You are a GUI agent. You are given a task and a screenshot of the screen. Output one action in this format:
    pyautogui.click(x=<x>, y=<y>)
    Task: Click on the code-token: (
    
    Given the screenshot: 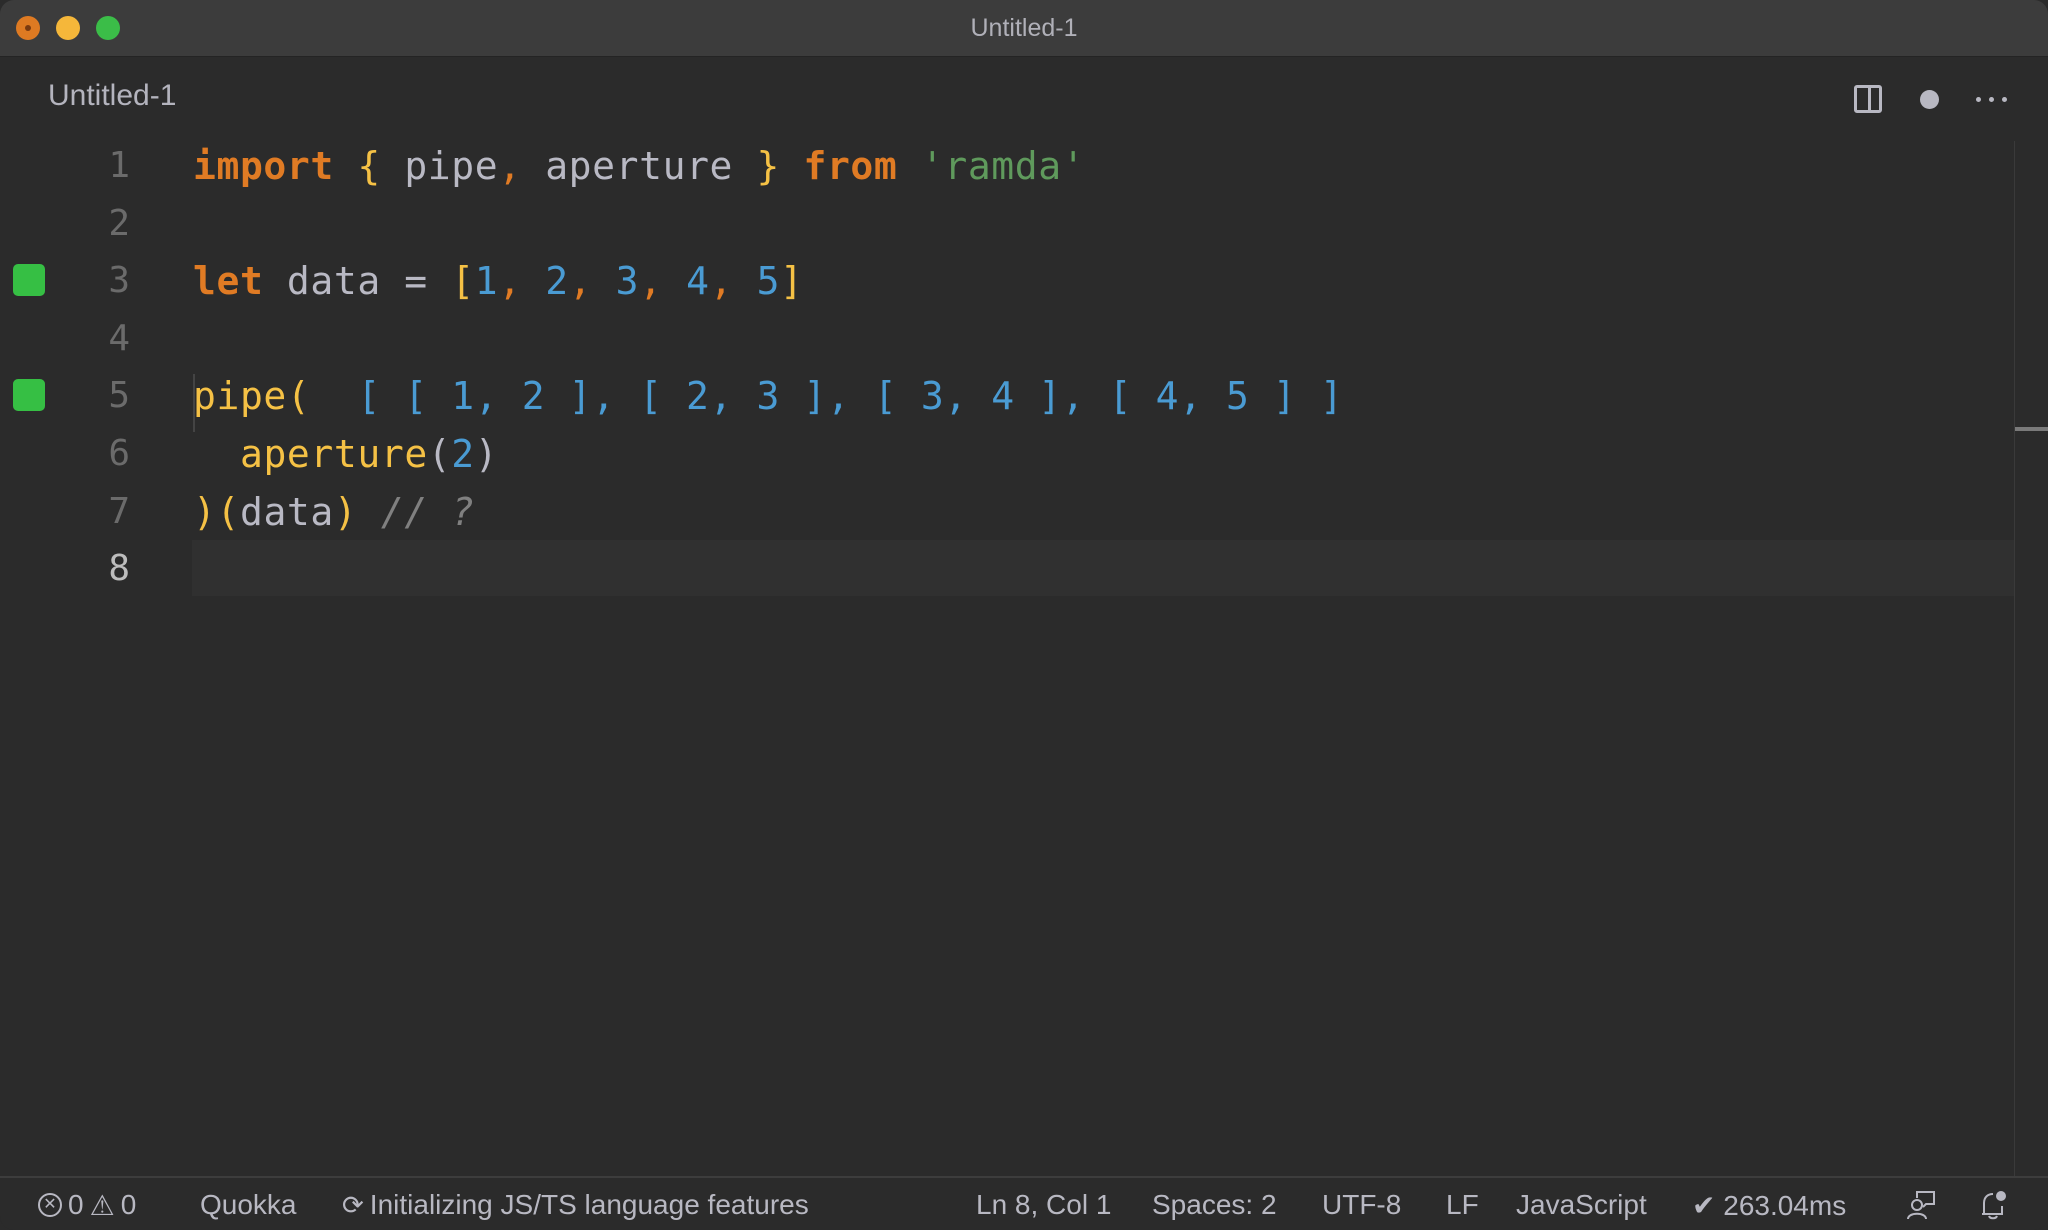 What is the action you would take?
    pyautogui.click(x=439, y=454)
    